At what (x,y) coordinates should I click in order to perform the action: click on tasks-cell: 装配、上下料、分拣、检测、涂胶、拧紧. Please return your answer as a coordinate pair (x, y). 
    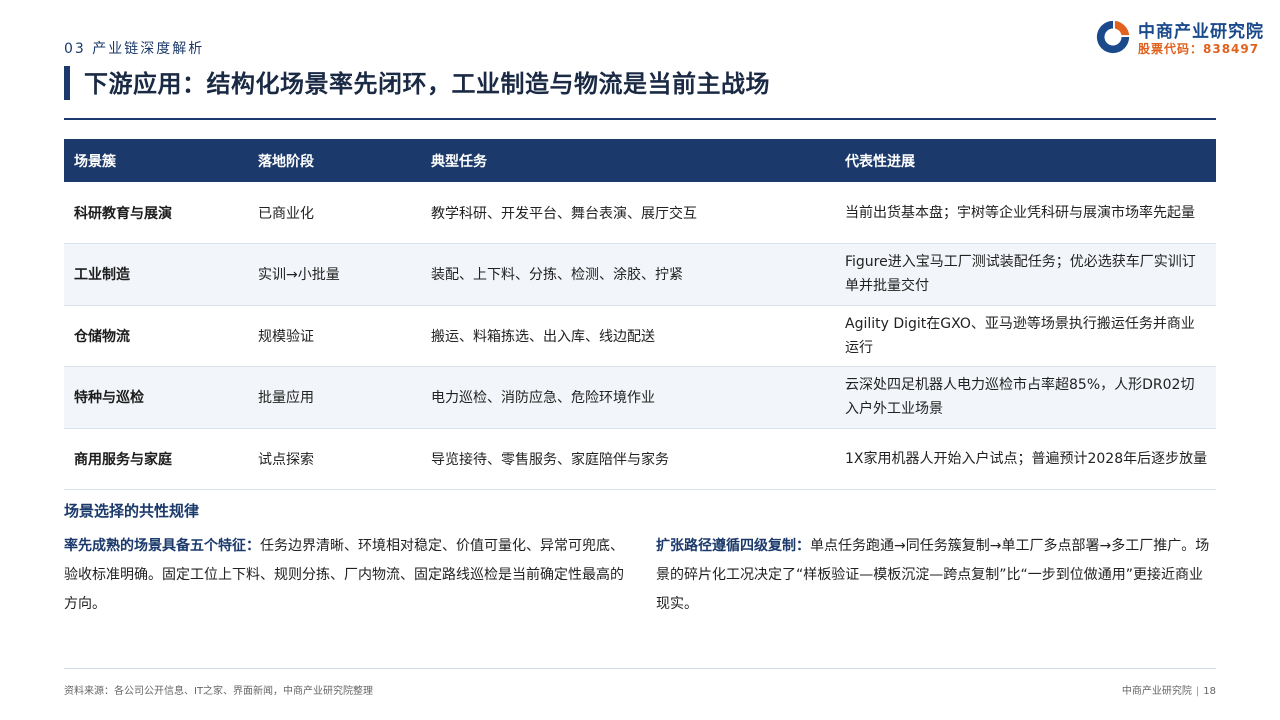
    Looking at the image, I should click on (628, 274).